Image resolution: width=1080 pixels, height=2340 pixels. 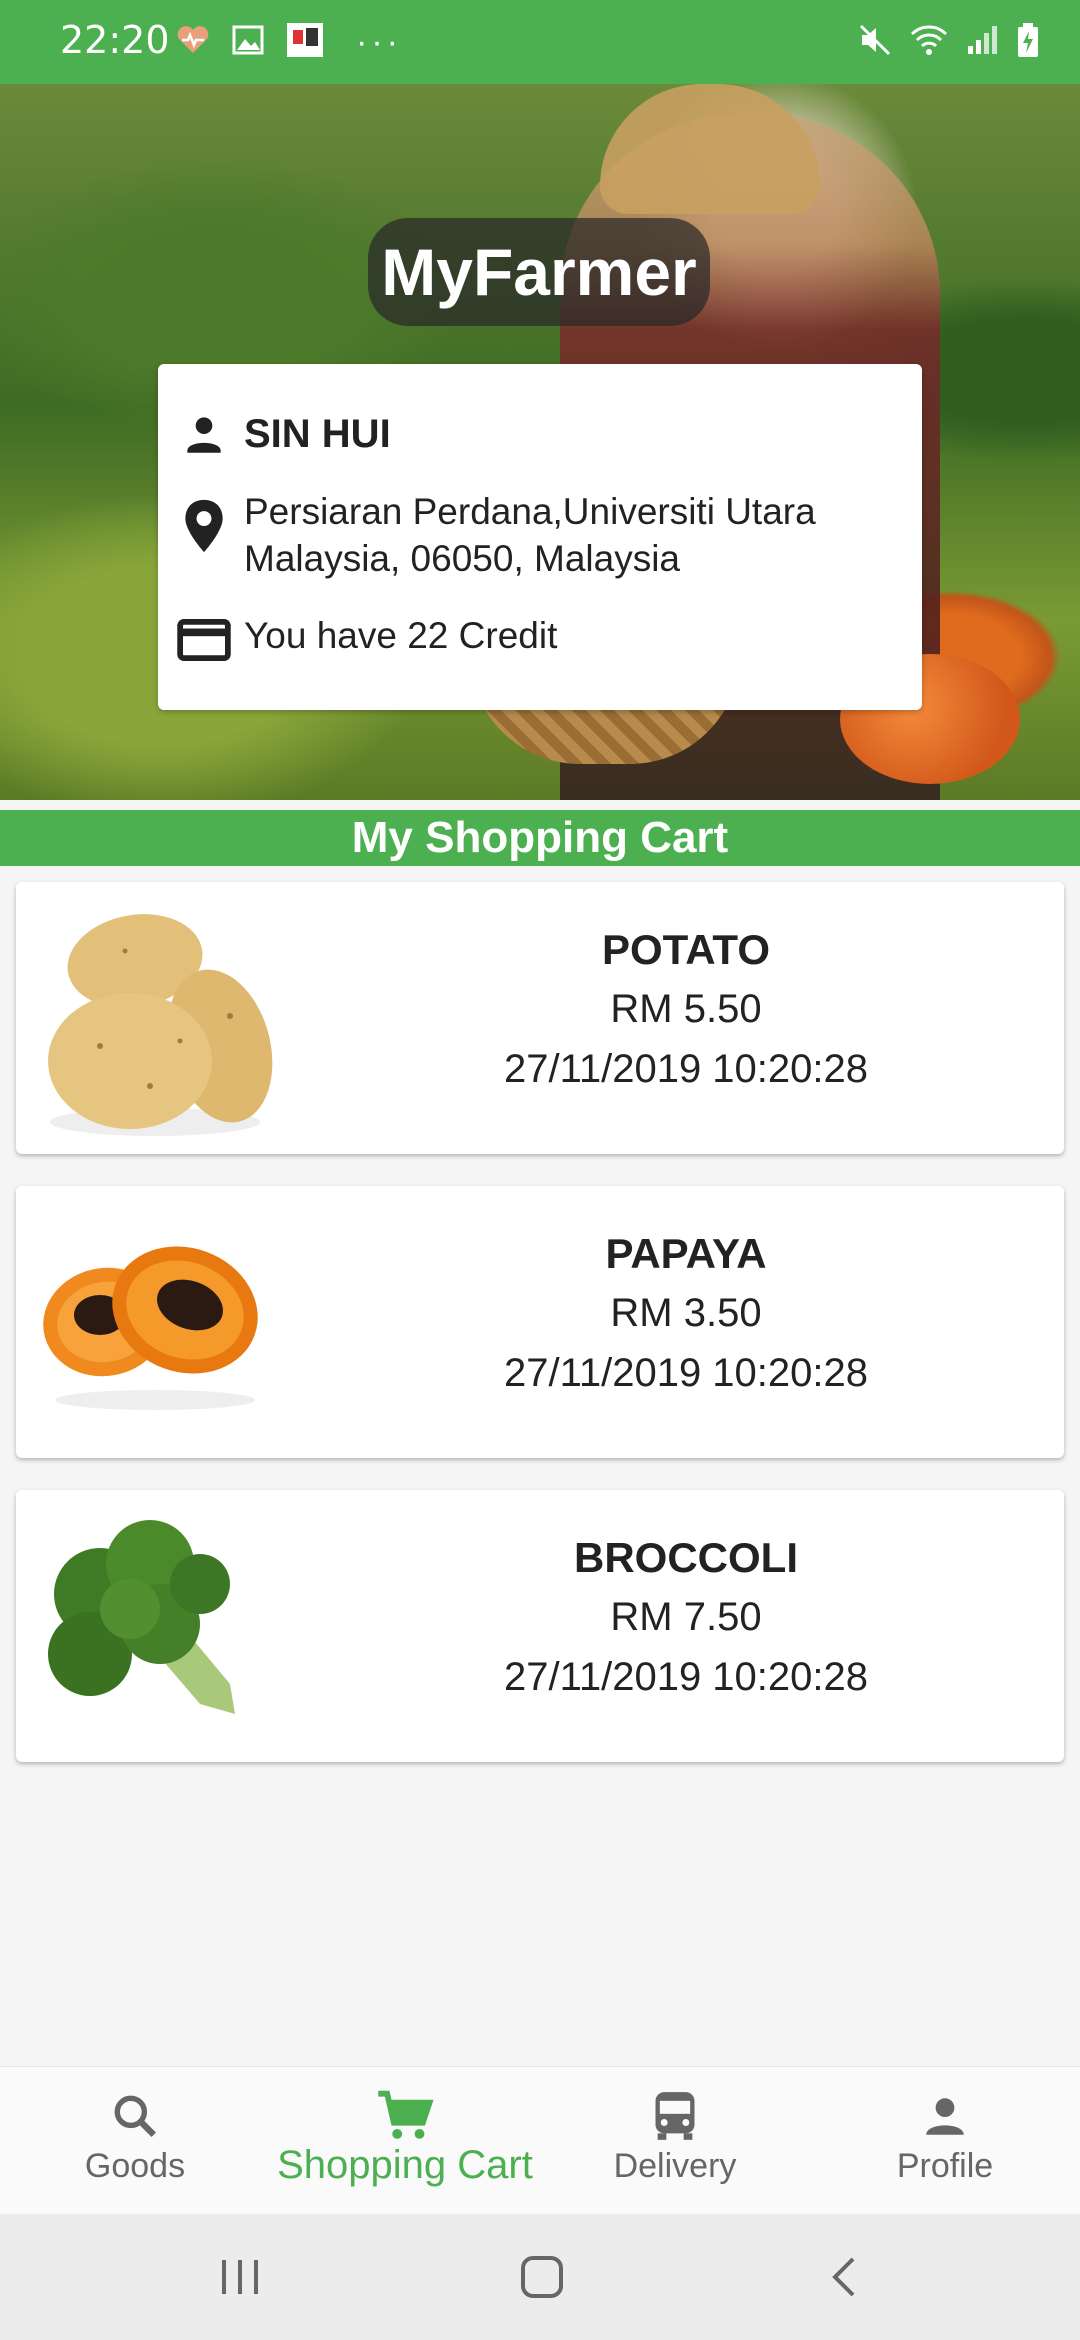 I want to click on status-left-icons: ···, so click(x=289, y=42).